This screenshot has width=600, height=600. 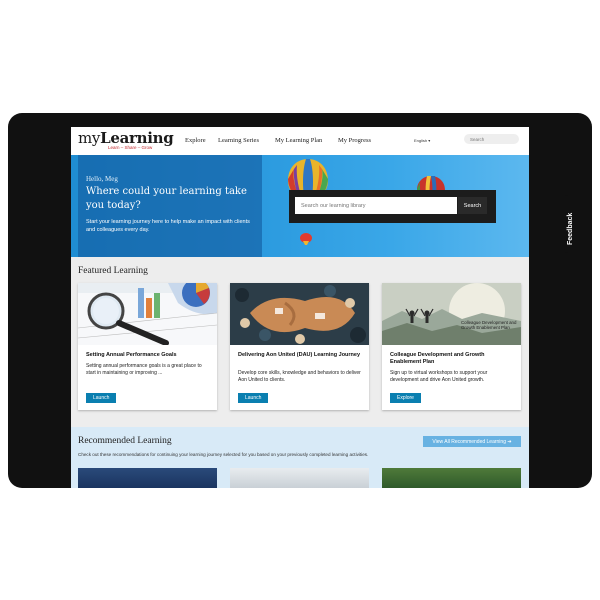 What do you see at coordinates (574, 224) in the screenshot?
I see `feedback-tab: Feedback` at bounding box center [574, 224].